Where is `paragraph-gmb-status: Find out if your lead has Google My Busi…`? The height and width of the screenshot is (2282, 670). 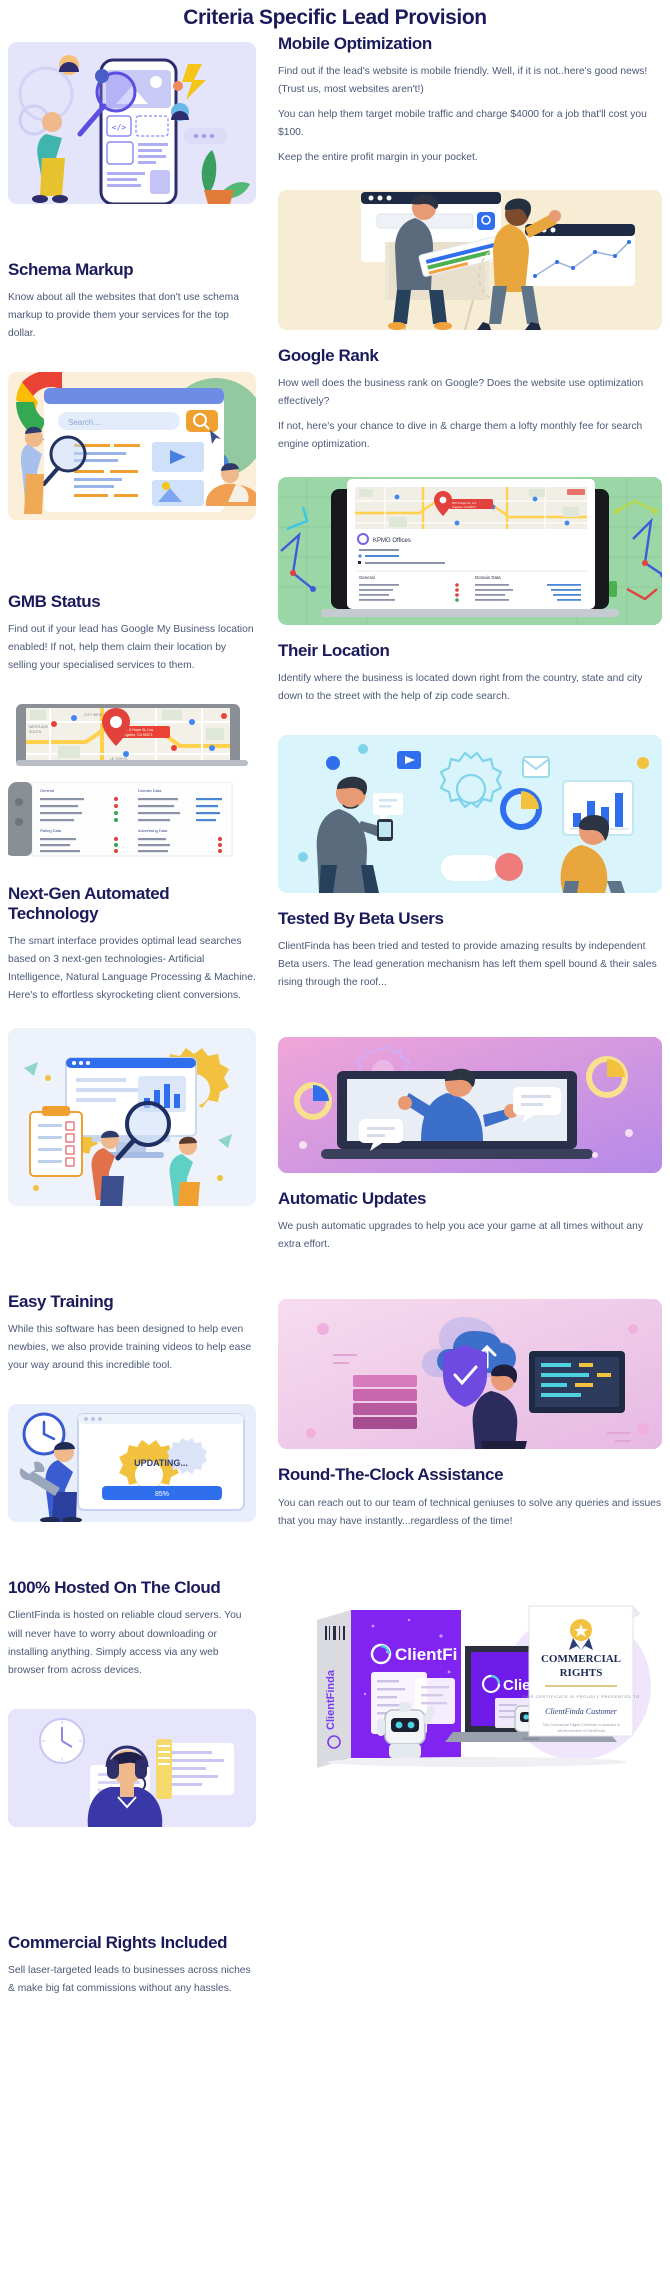 paragraph-gmb-status: Find out if your lead has Google My Busi… is located at coordinates (131, 648).